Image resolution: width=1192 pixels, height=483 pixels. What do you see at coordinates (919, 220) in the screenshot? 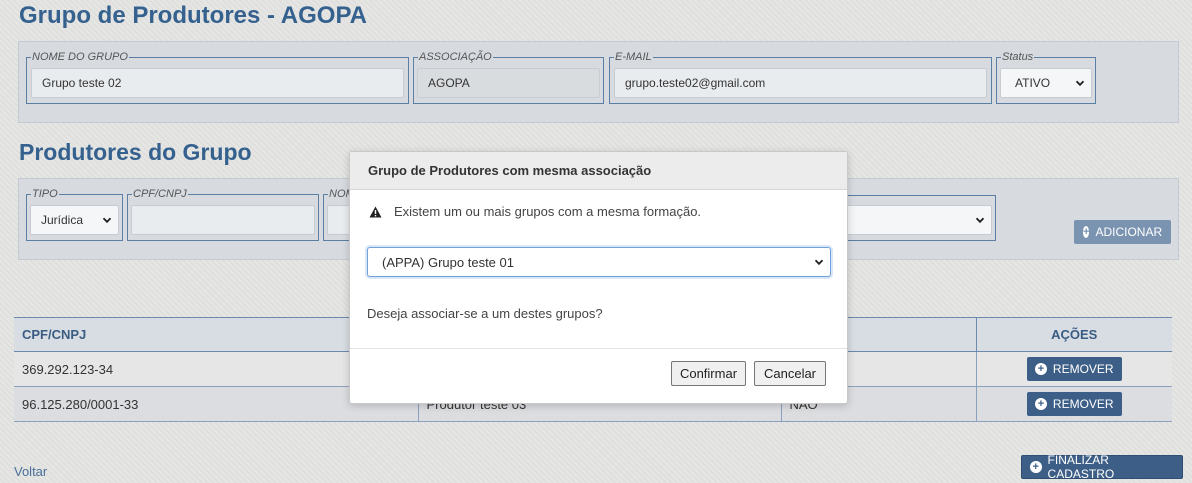
I see `other-select` at bounding box center [919, 220].